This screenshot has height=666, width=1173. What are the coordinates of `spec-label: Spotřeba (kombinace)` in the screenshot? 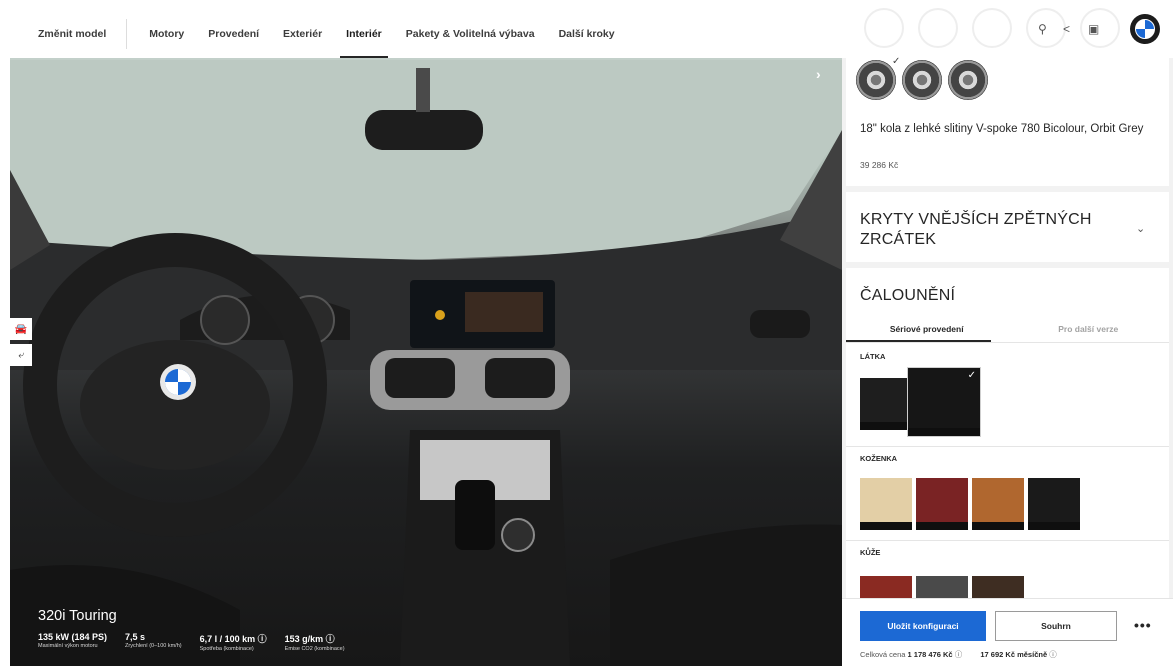 It's located at (226, 649).